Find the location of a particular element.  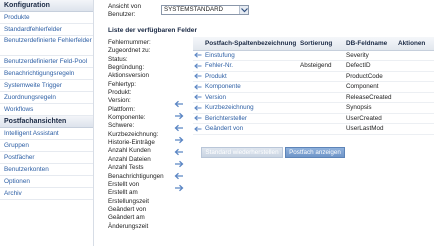

sidebar-item-notification-rules: Benachrichtigungsregeln is located at coordinates (46, 74).